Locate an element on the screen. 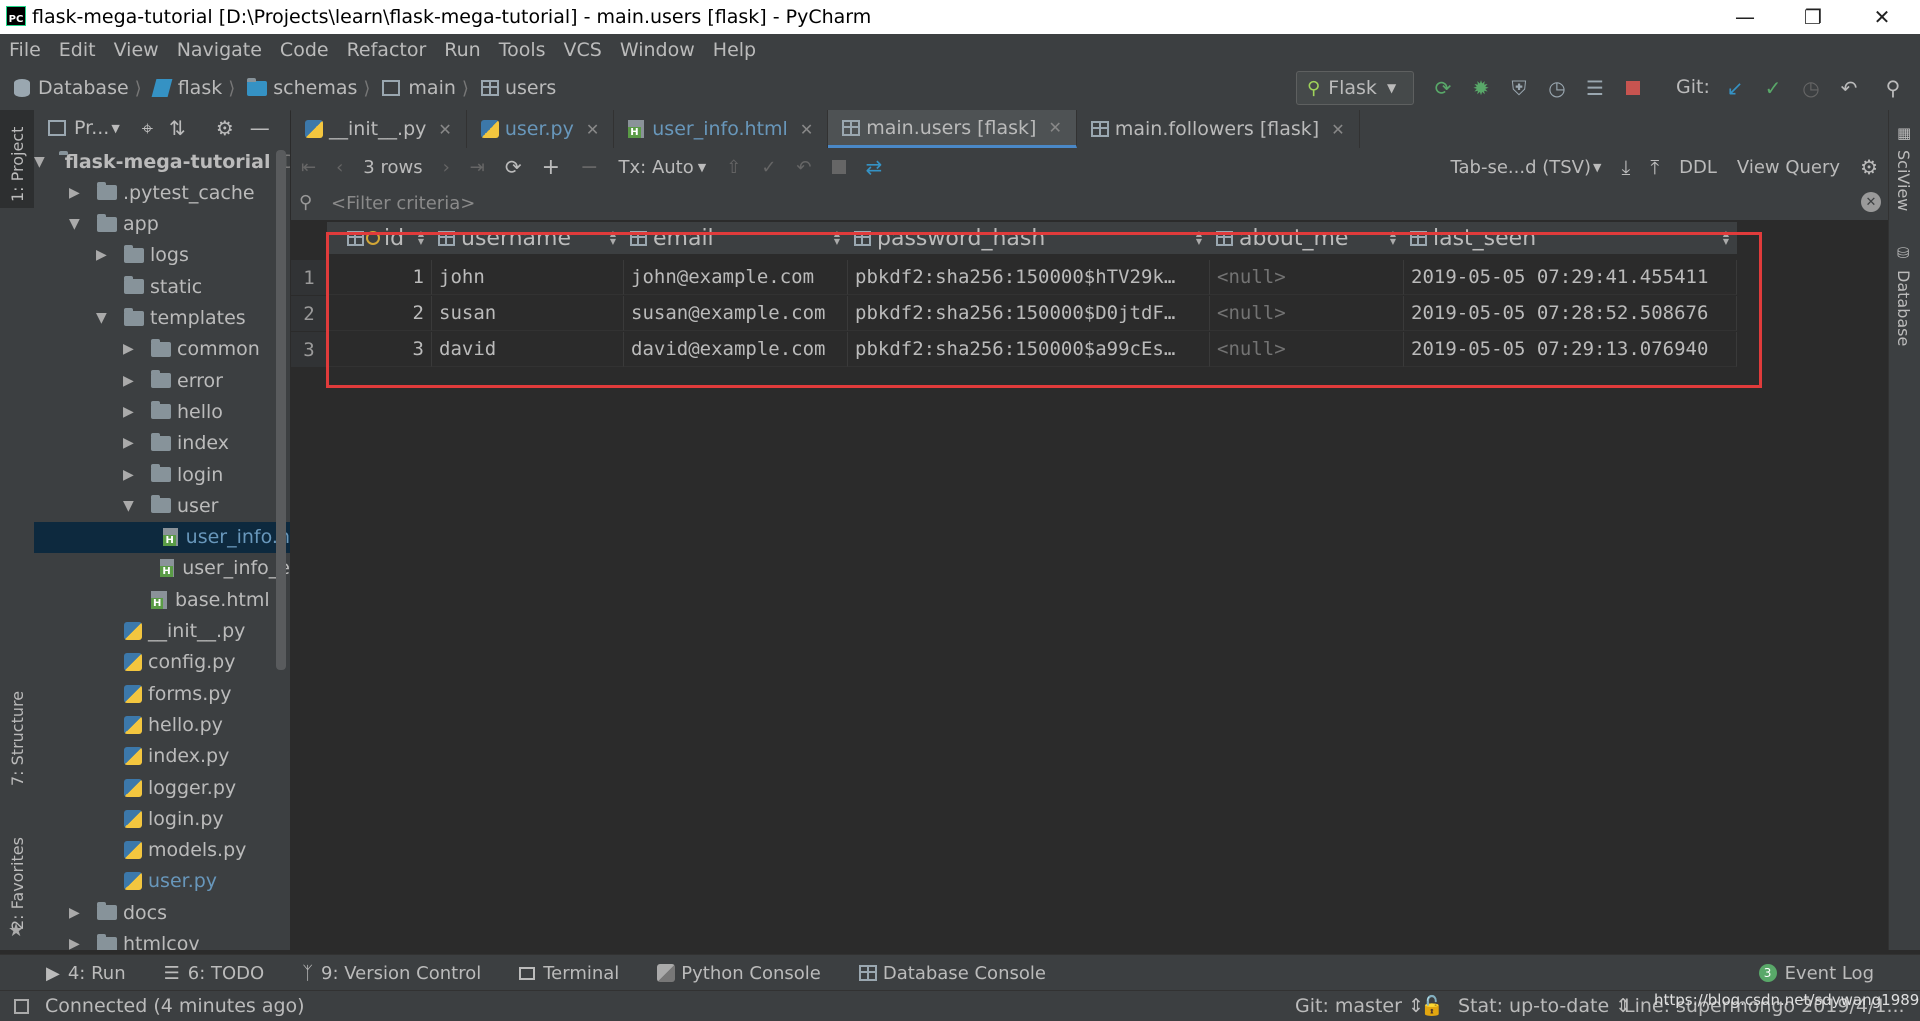 Image resolution: width=1920 pixels, height=1021 pixels. locate-icon: ⌖ is located at coordinates (147, 128).